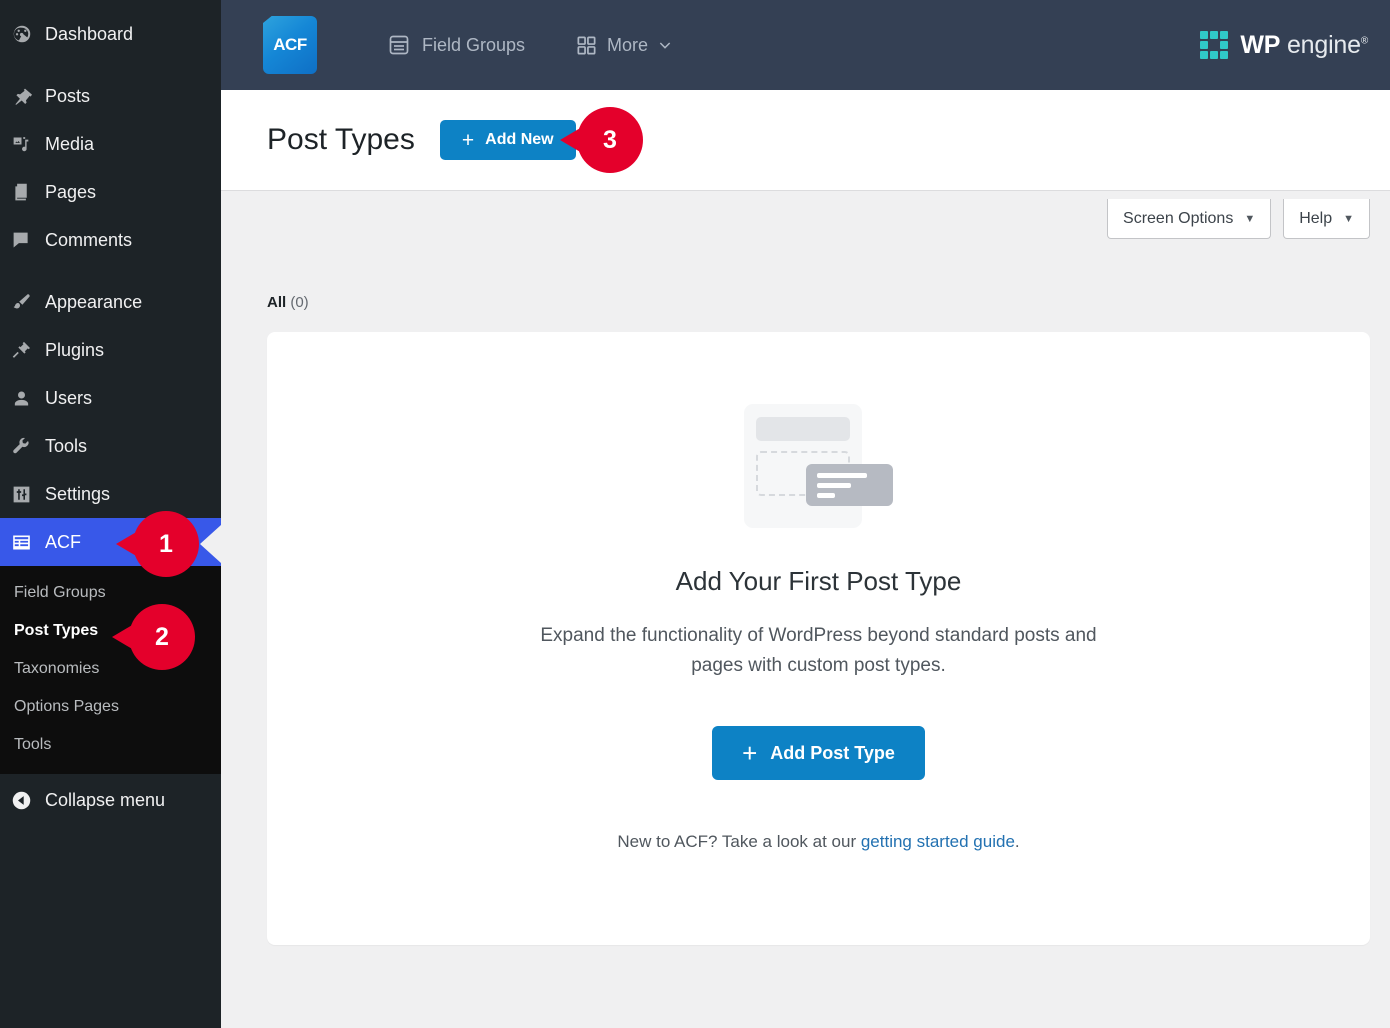 Image resolution: width=1390 pixels, height=1028 pixels. Describe the element at coordinates (110, 350) in the screenshot. I see `sidebar-item-plugins: Plugins` at that location.